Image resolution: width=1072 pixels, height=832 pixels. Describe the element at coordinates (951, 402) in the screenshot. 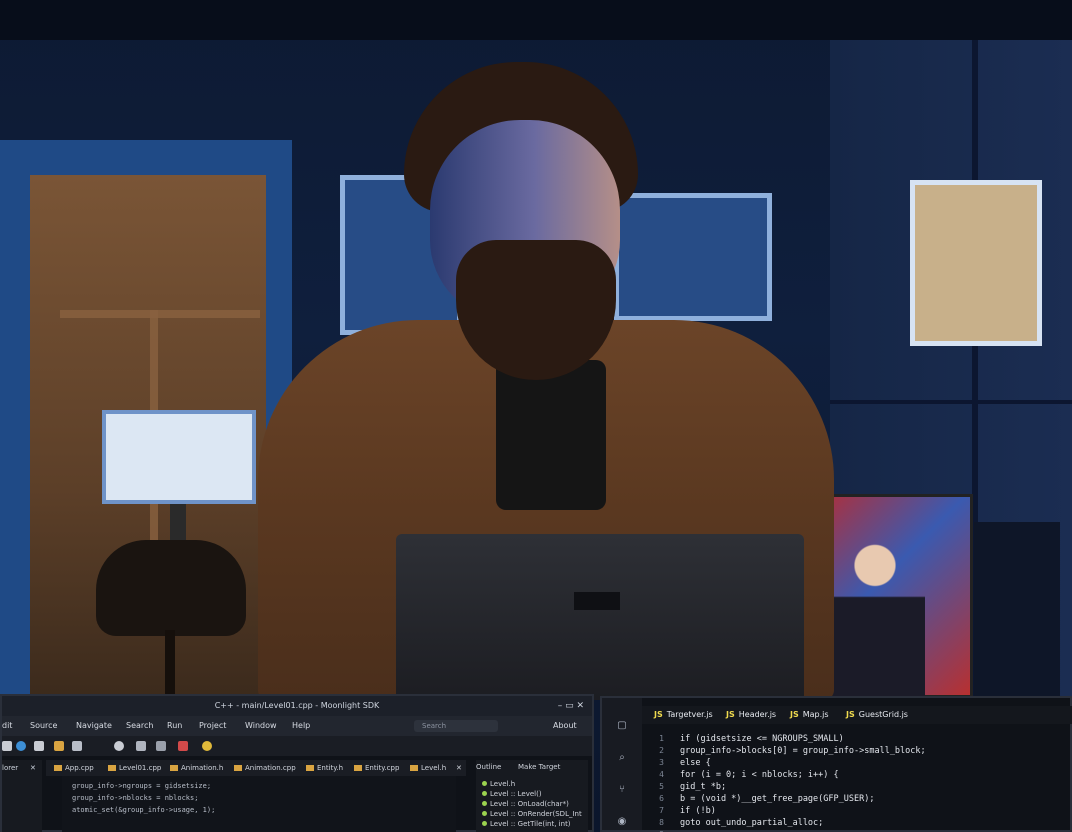

I see `wall-panel-line` at that location.